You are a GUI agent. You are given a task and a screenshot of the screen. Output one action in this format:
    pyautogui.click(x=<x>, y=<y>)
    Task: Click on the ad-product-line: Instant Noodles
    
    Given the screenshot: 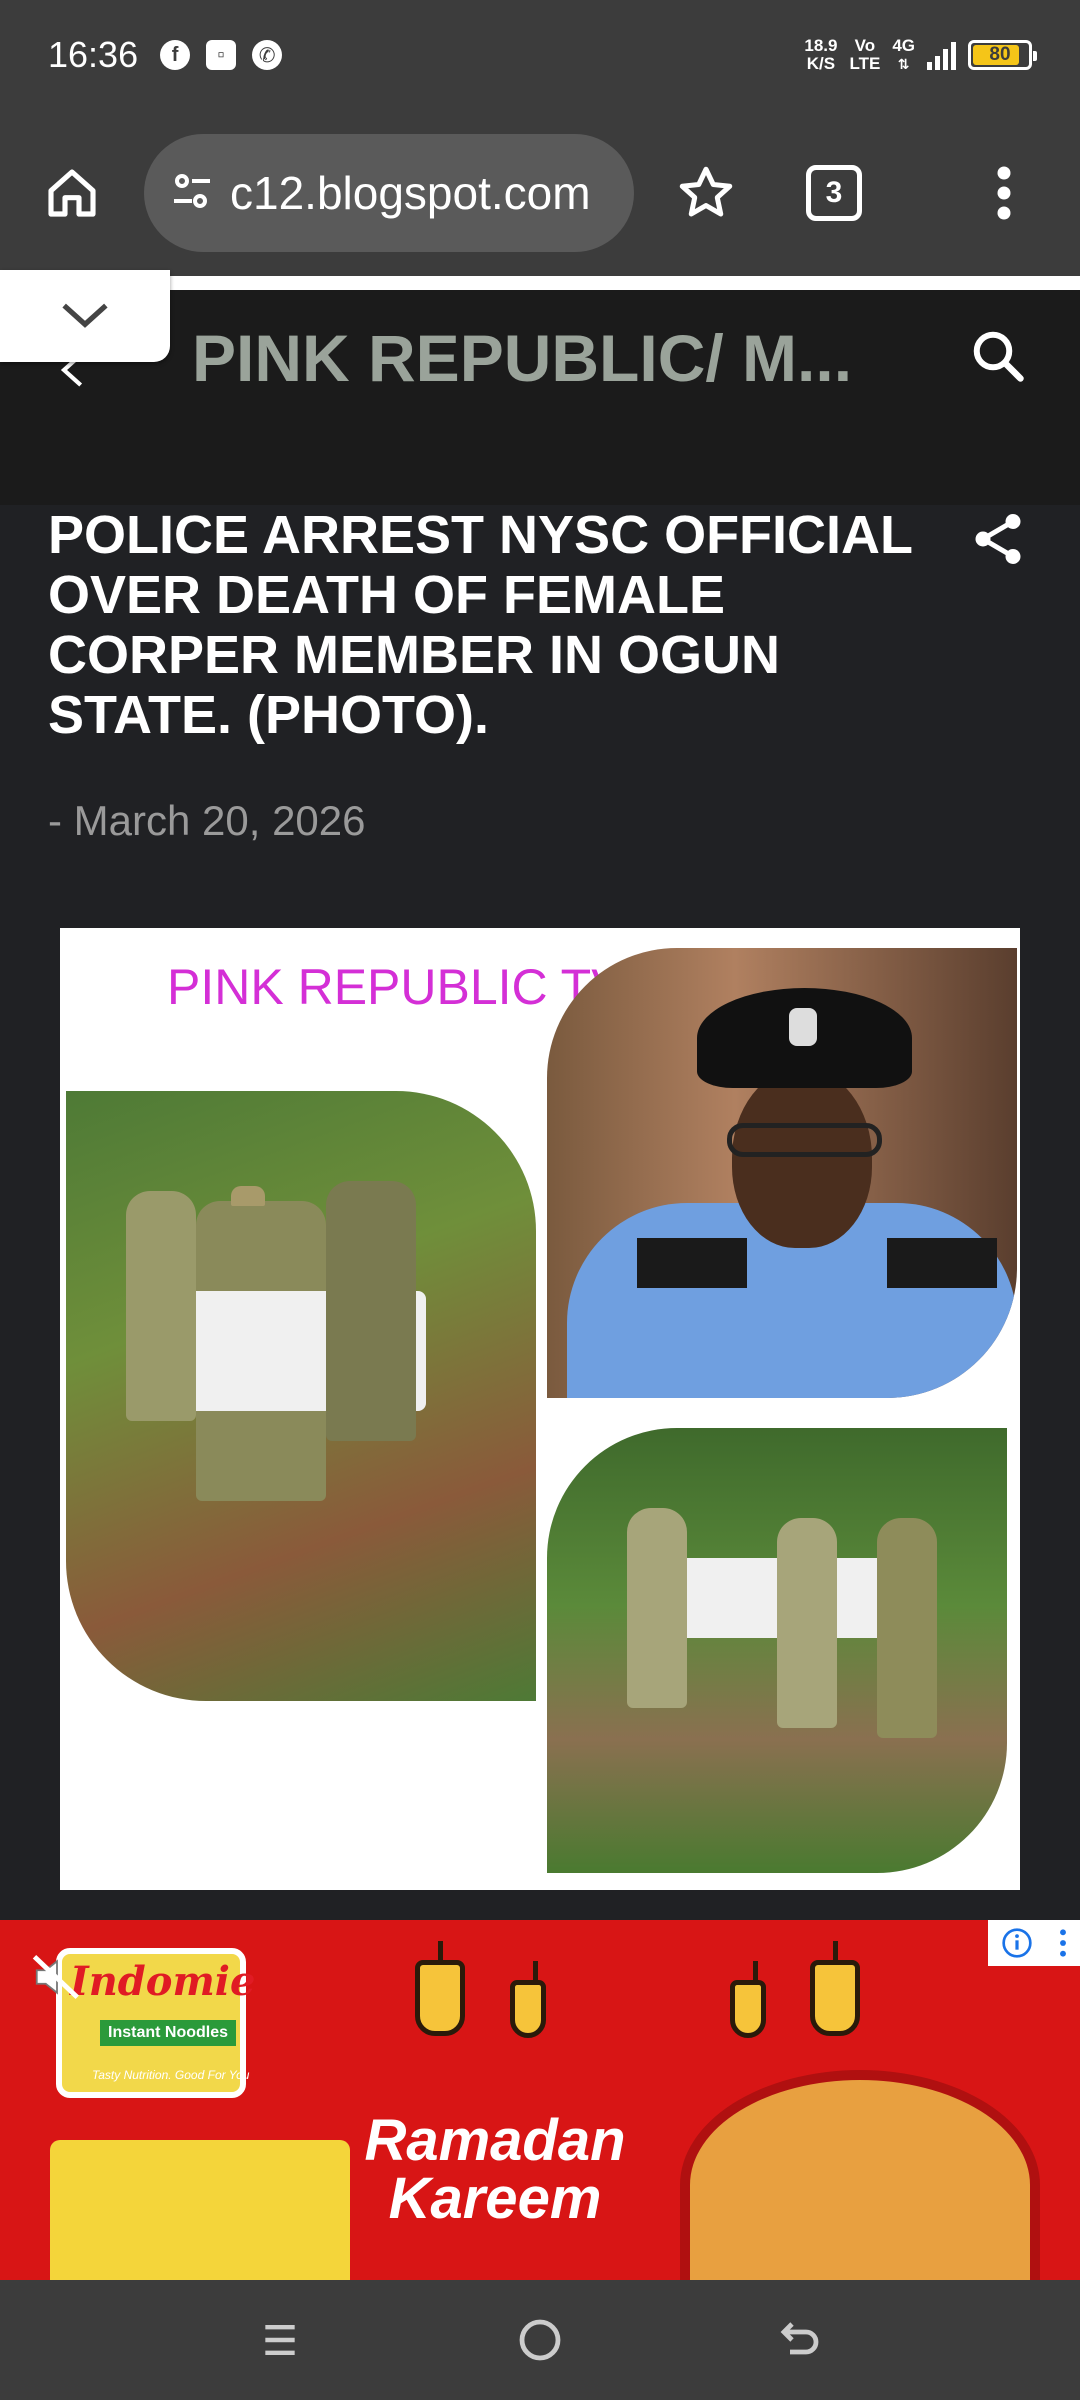 What is the action you would take?
    pyautogui.click(x=168, y=2033)
    